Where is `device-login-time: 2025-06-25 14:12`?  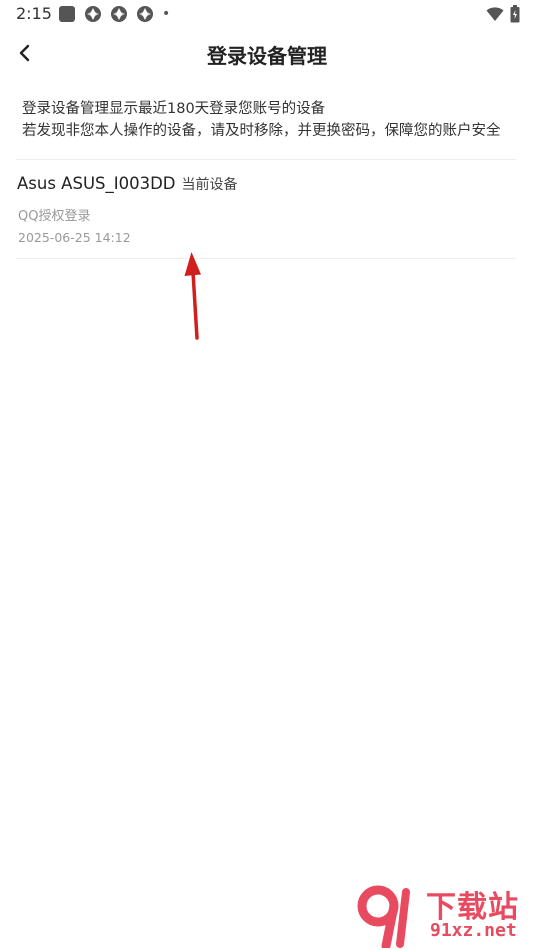 device-login-time: 2025-06-25 14:12 is located at coordinates (74, 237).